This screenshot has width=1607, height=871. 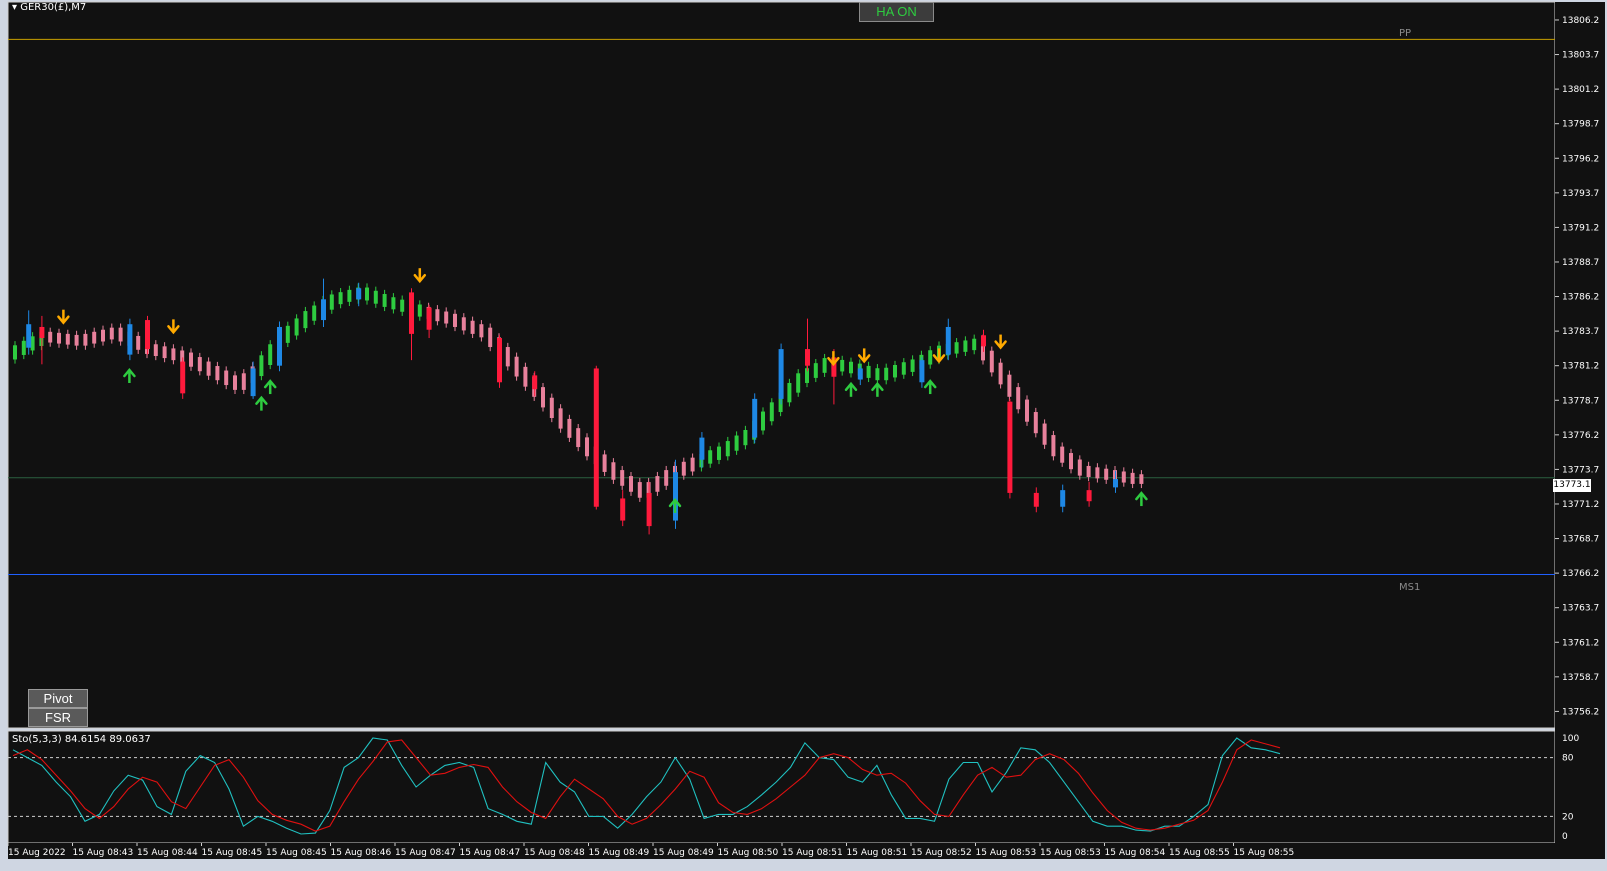 What do you see at coordinates (748, 853) in the screenshot?
I see `time-tick-label: 15 Aug 08:50` at bounding box center [748, 853].